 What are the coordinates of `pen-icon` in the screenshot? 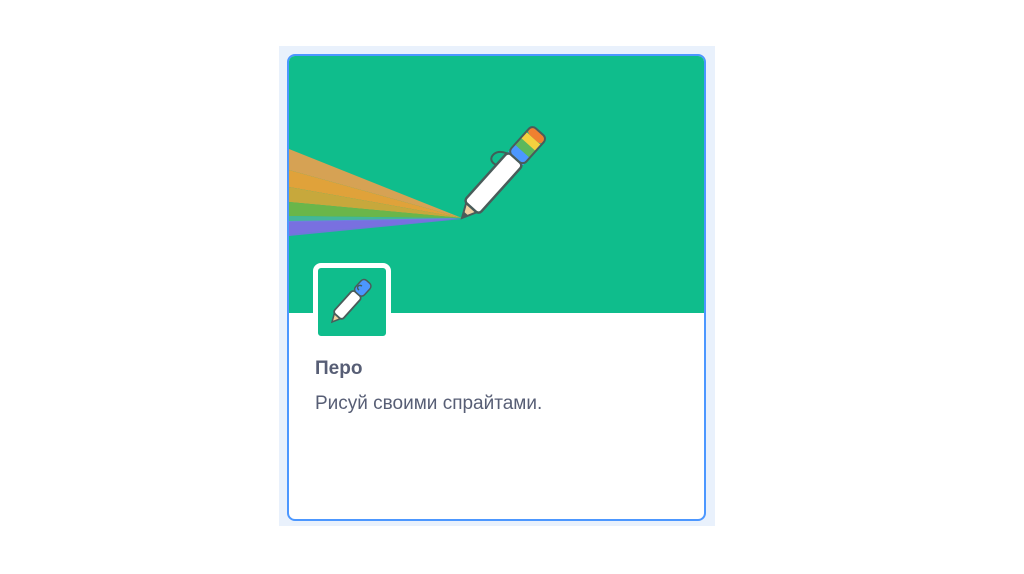 It's located at (351, 301).